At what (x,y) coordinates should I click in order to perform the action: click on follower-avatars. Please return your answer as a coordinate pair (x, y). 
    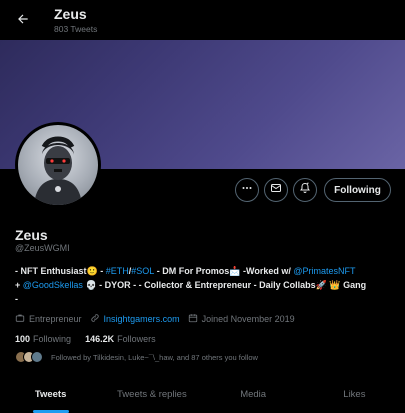
    Looking at the image, I should click on (29, 357).